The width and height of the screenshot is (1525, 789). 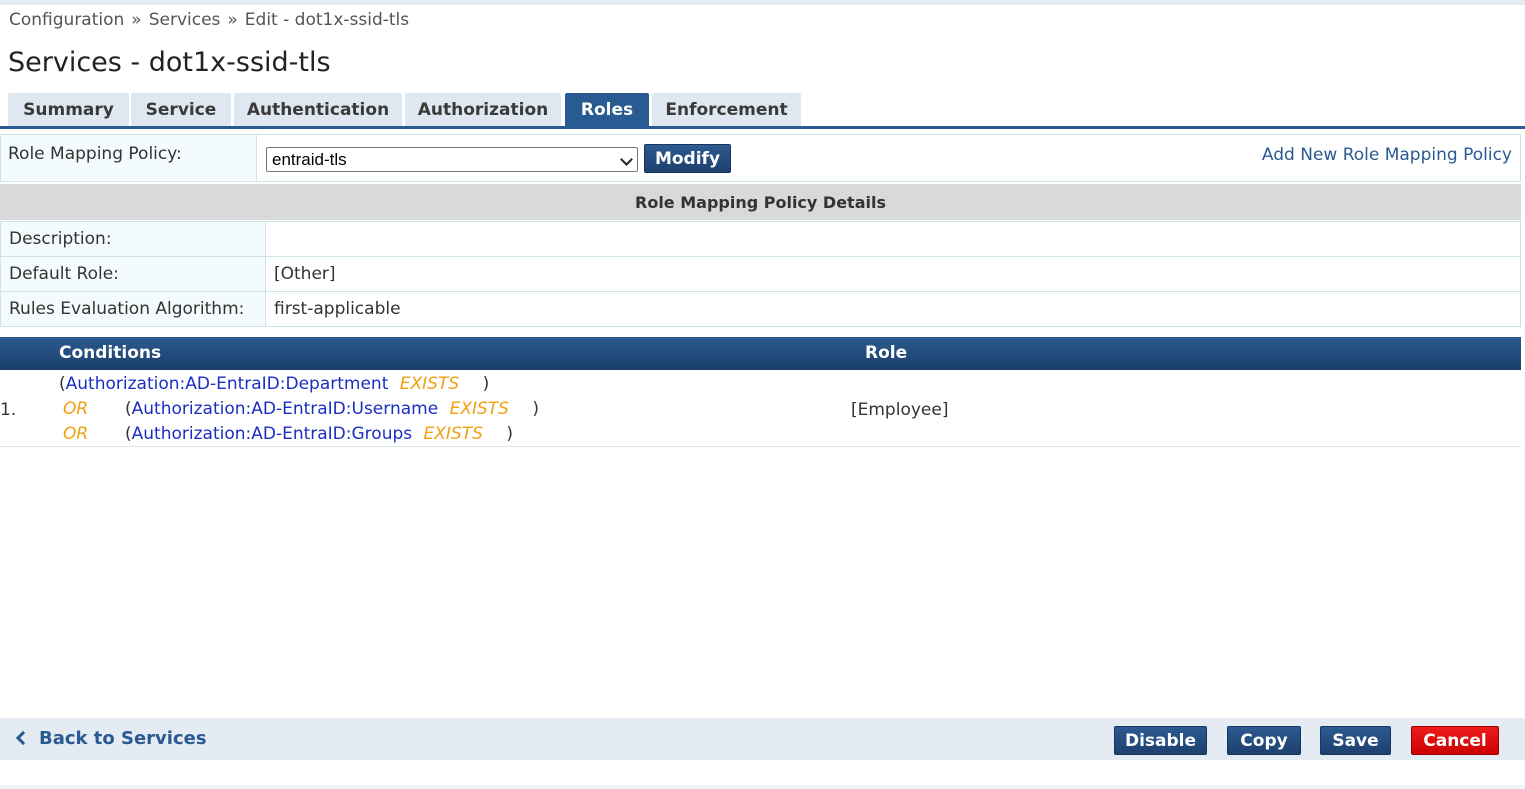 I want to click on chevron-down-icon, so click(x=626, y=159).